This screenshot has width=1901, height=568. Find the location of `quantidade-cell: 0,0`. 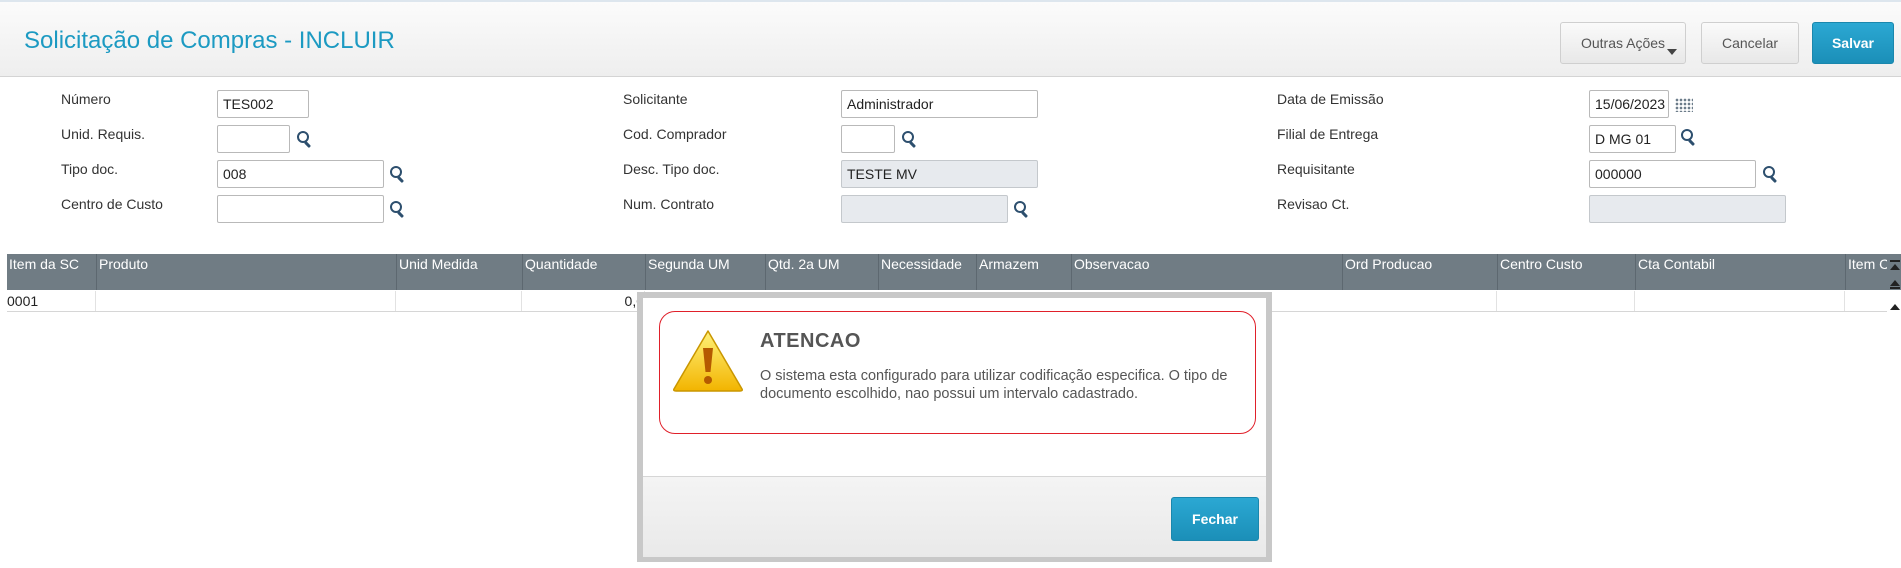

quantidade-cell: 0,0 is located at coordinates (583, 301).